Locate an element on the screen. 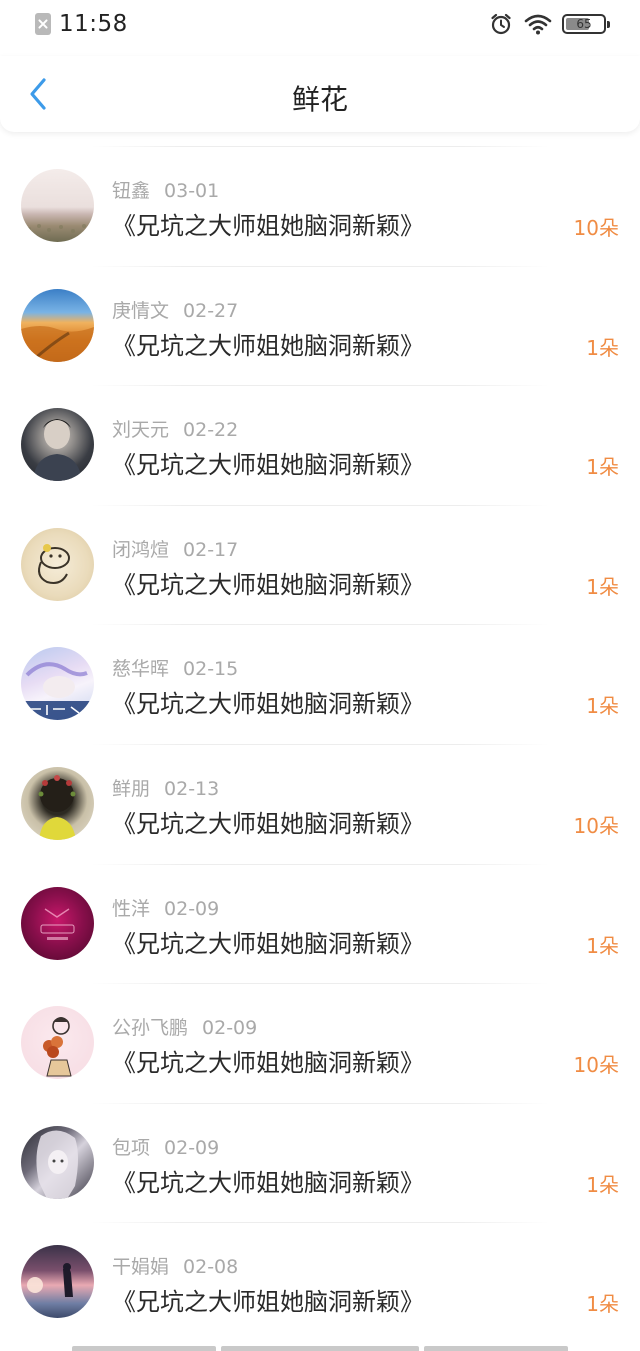  gift-date: 03-01 is located at coordinates (192, 191).